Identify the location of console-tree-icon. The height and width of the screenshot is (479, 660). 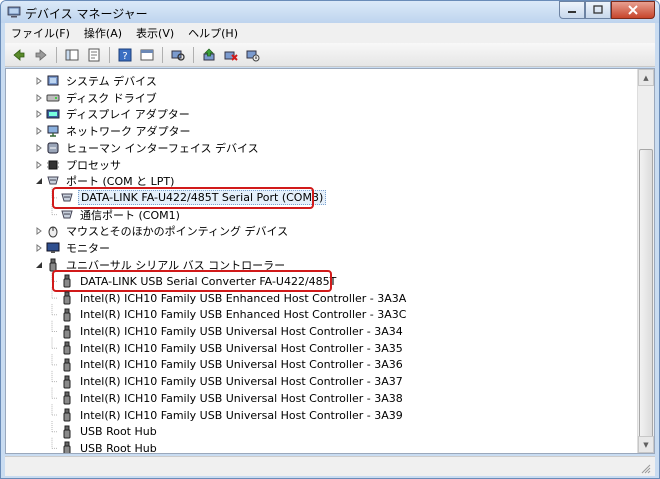
(72, 54).